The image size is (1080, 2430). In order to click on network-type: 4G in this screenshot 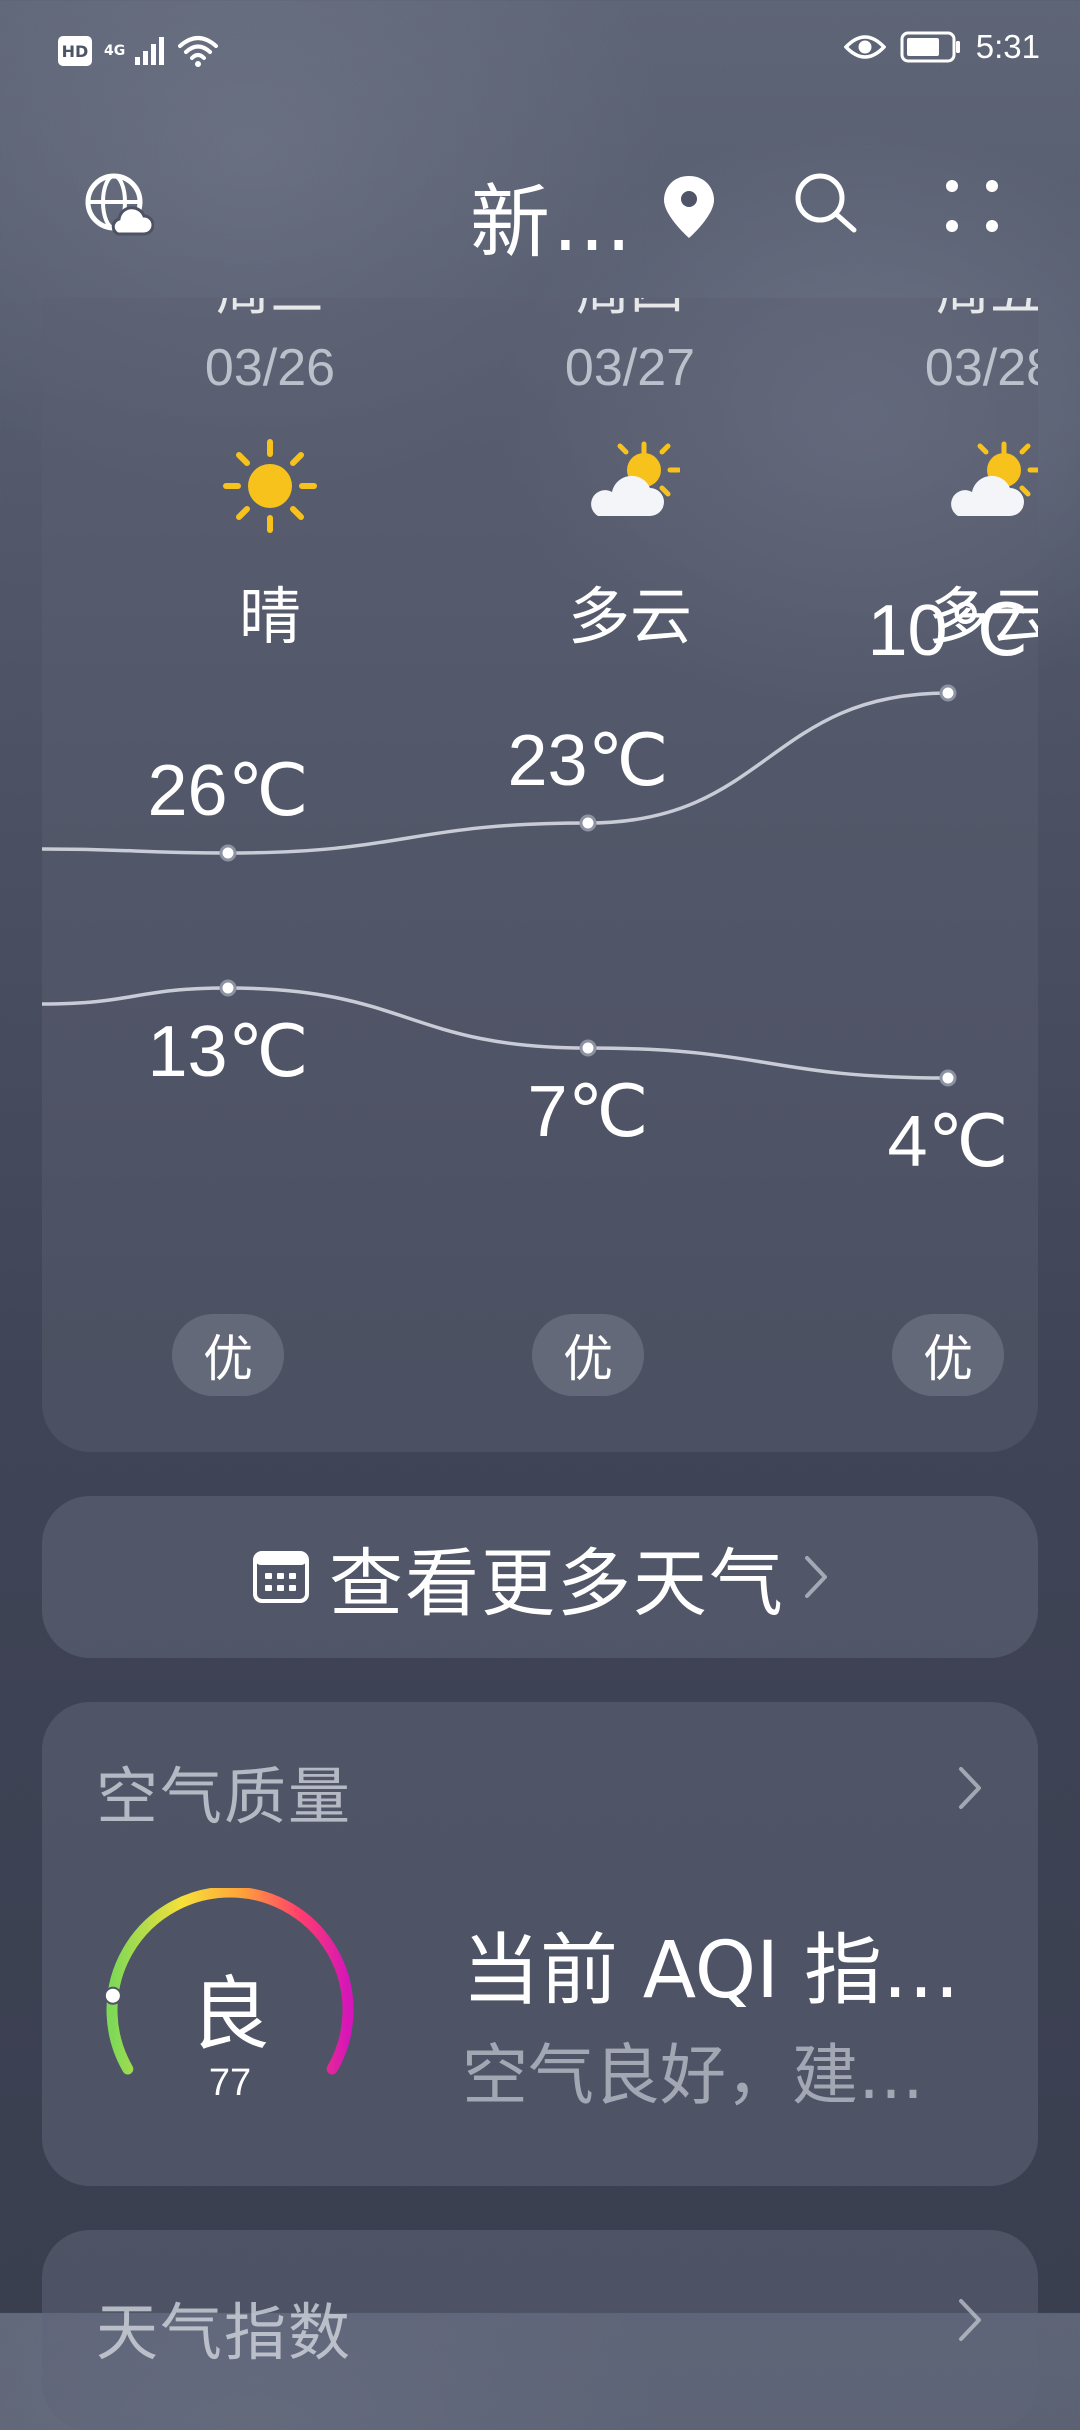, I will do `click(115, 51)`.